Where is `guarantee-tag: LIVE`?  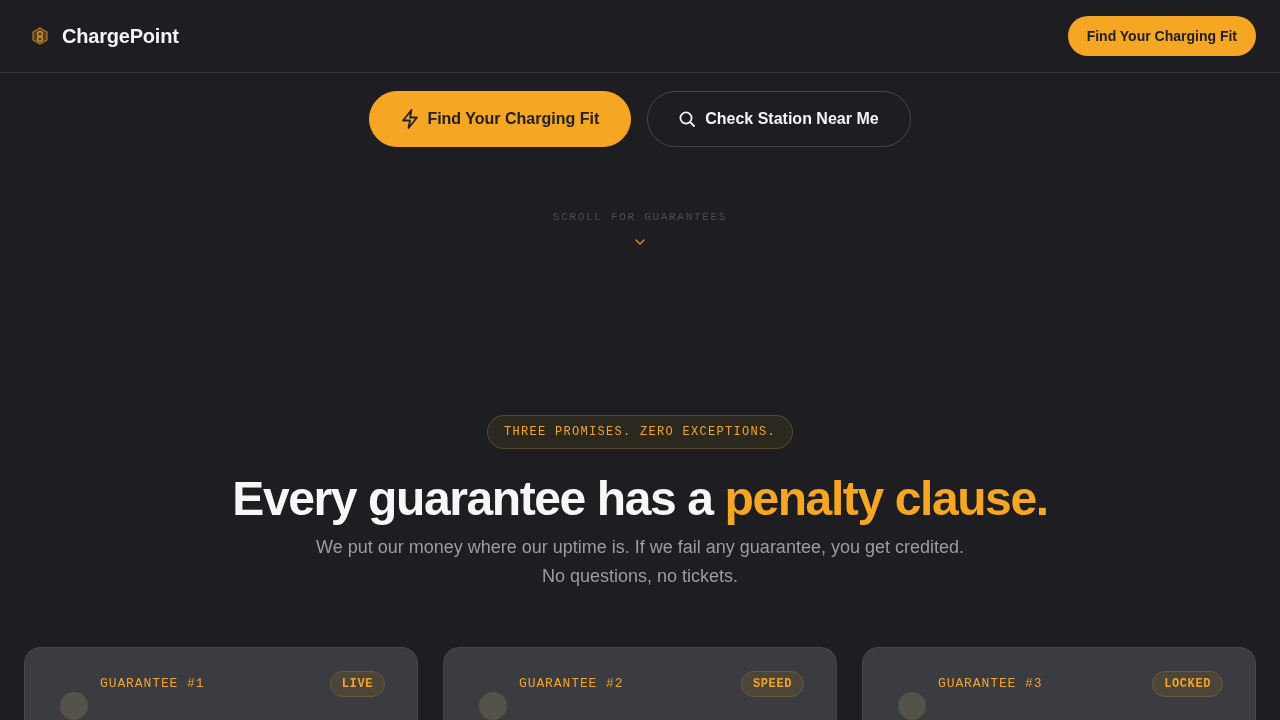 guarantee-tag: LIVE is located at coordinates (357, 684).